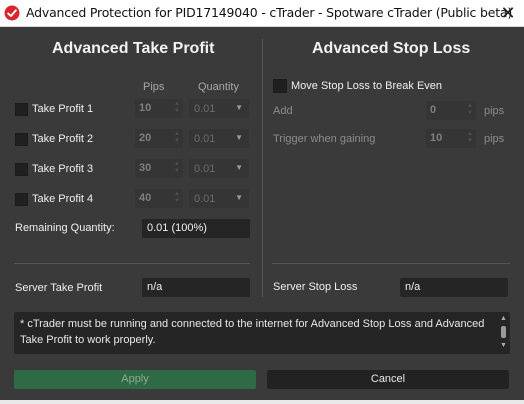 Image resolution: width=524 pixels, height=404 pixels. Describe the element at coordinates (219, 138) in the screenshot. I see `take-profit-2-quantity-select: 0.01 ▼` at that location.